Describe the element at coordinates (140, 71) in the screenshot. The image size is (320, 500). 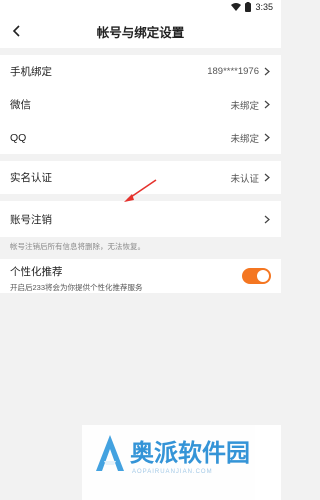
I see `phone-binding-row: 手机绑定 189****1976` at that location.